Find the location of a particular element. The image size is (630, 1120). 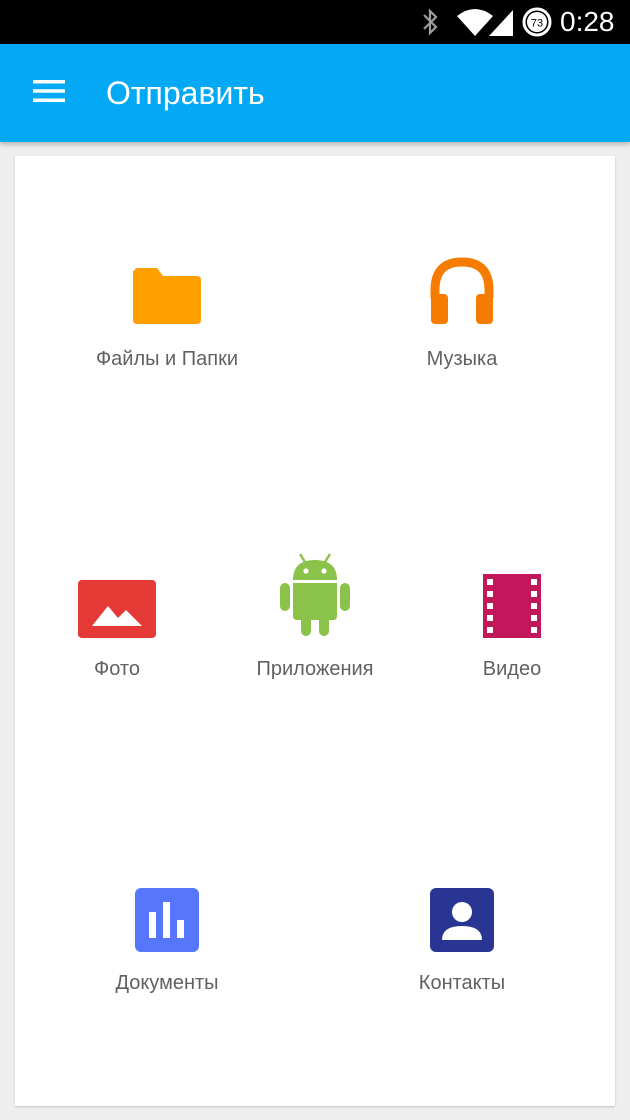

category-documents: Документы is located at coordinates (167, 938).